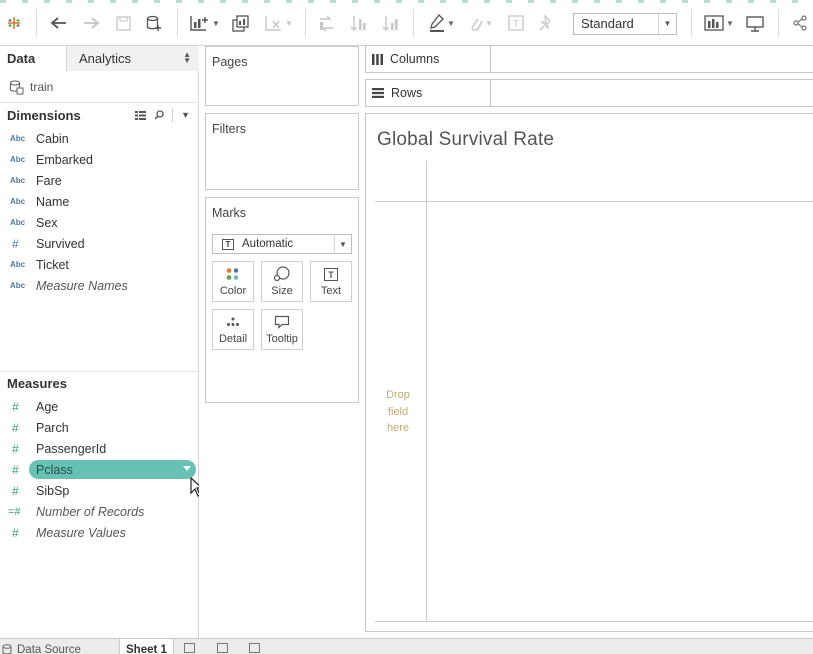 The image size is (813, 654). I want to click on field-pclass: # Pclass, so click(99, 469).